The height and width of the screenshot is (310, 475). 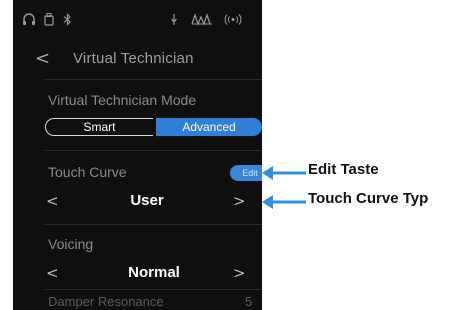 I want to click on metronome-icon, so click(x=202, y=21).